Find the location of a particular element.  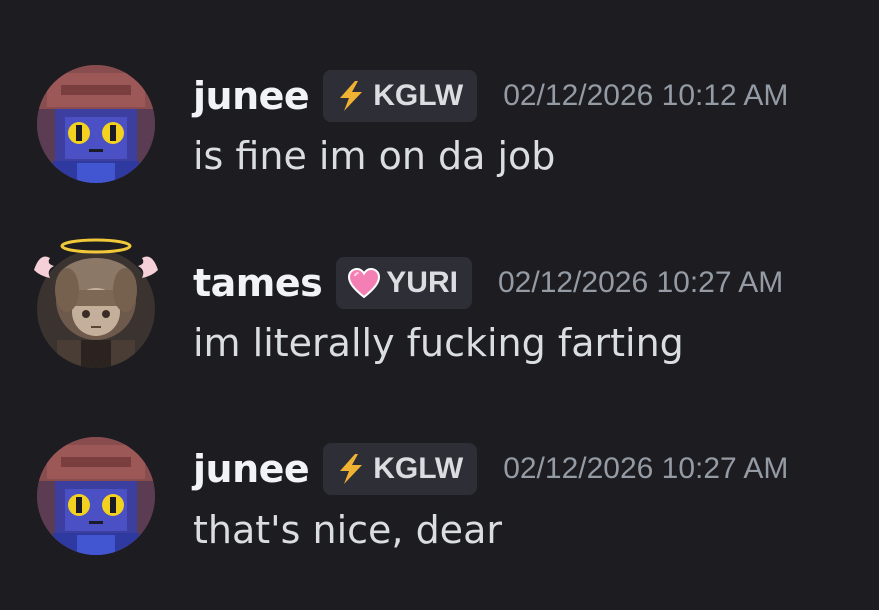

halo-wings-decoration-icon is located at coordinates (96, 258).